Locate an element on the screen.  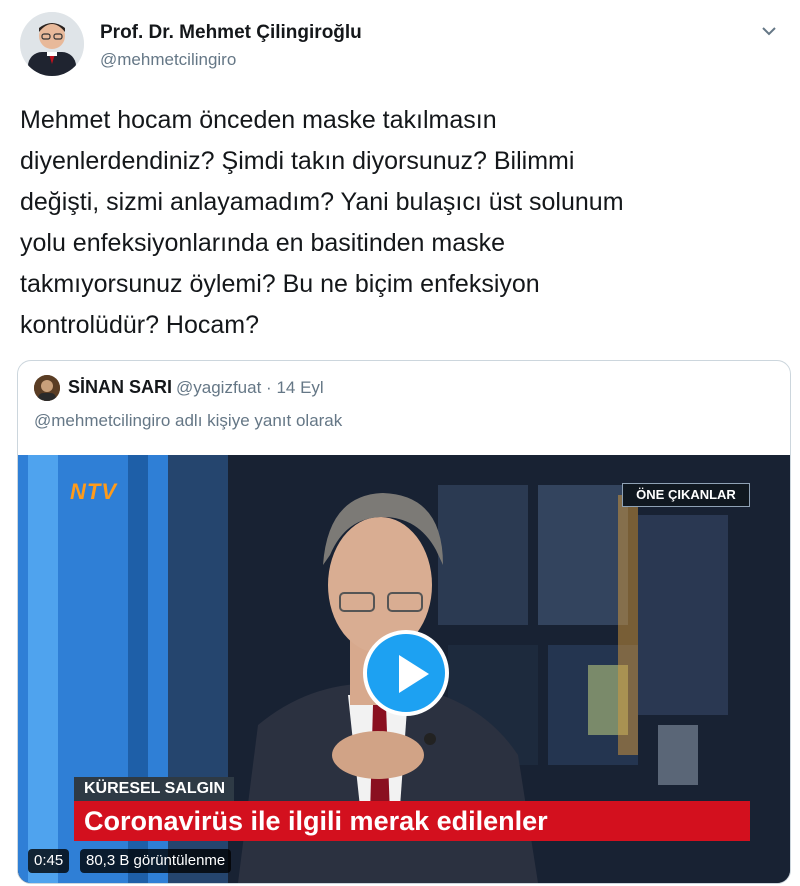
video-views: 80,3 B görüntülenme is located at coordinates (156, 861).